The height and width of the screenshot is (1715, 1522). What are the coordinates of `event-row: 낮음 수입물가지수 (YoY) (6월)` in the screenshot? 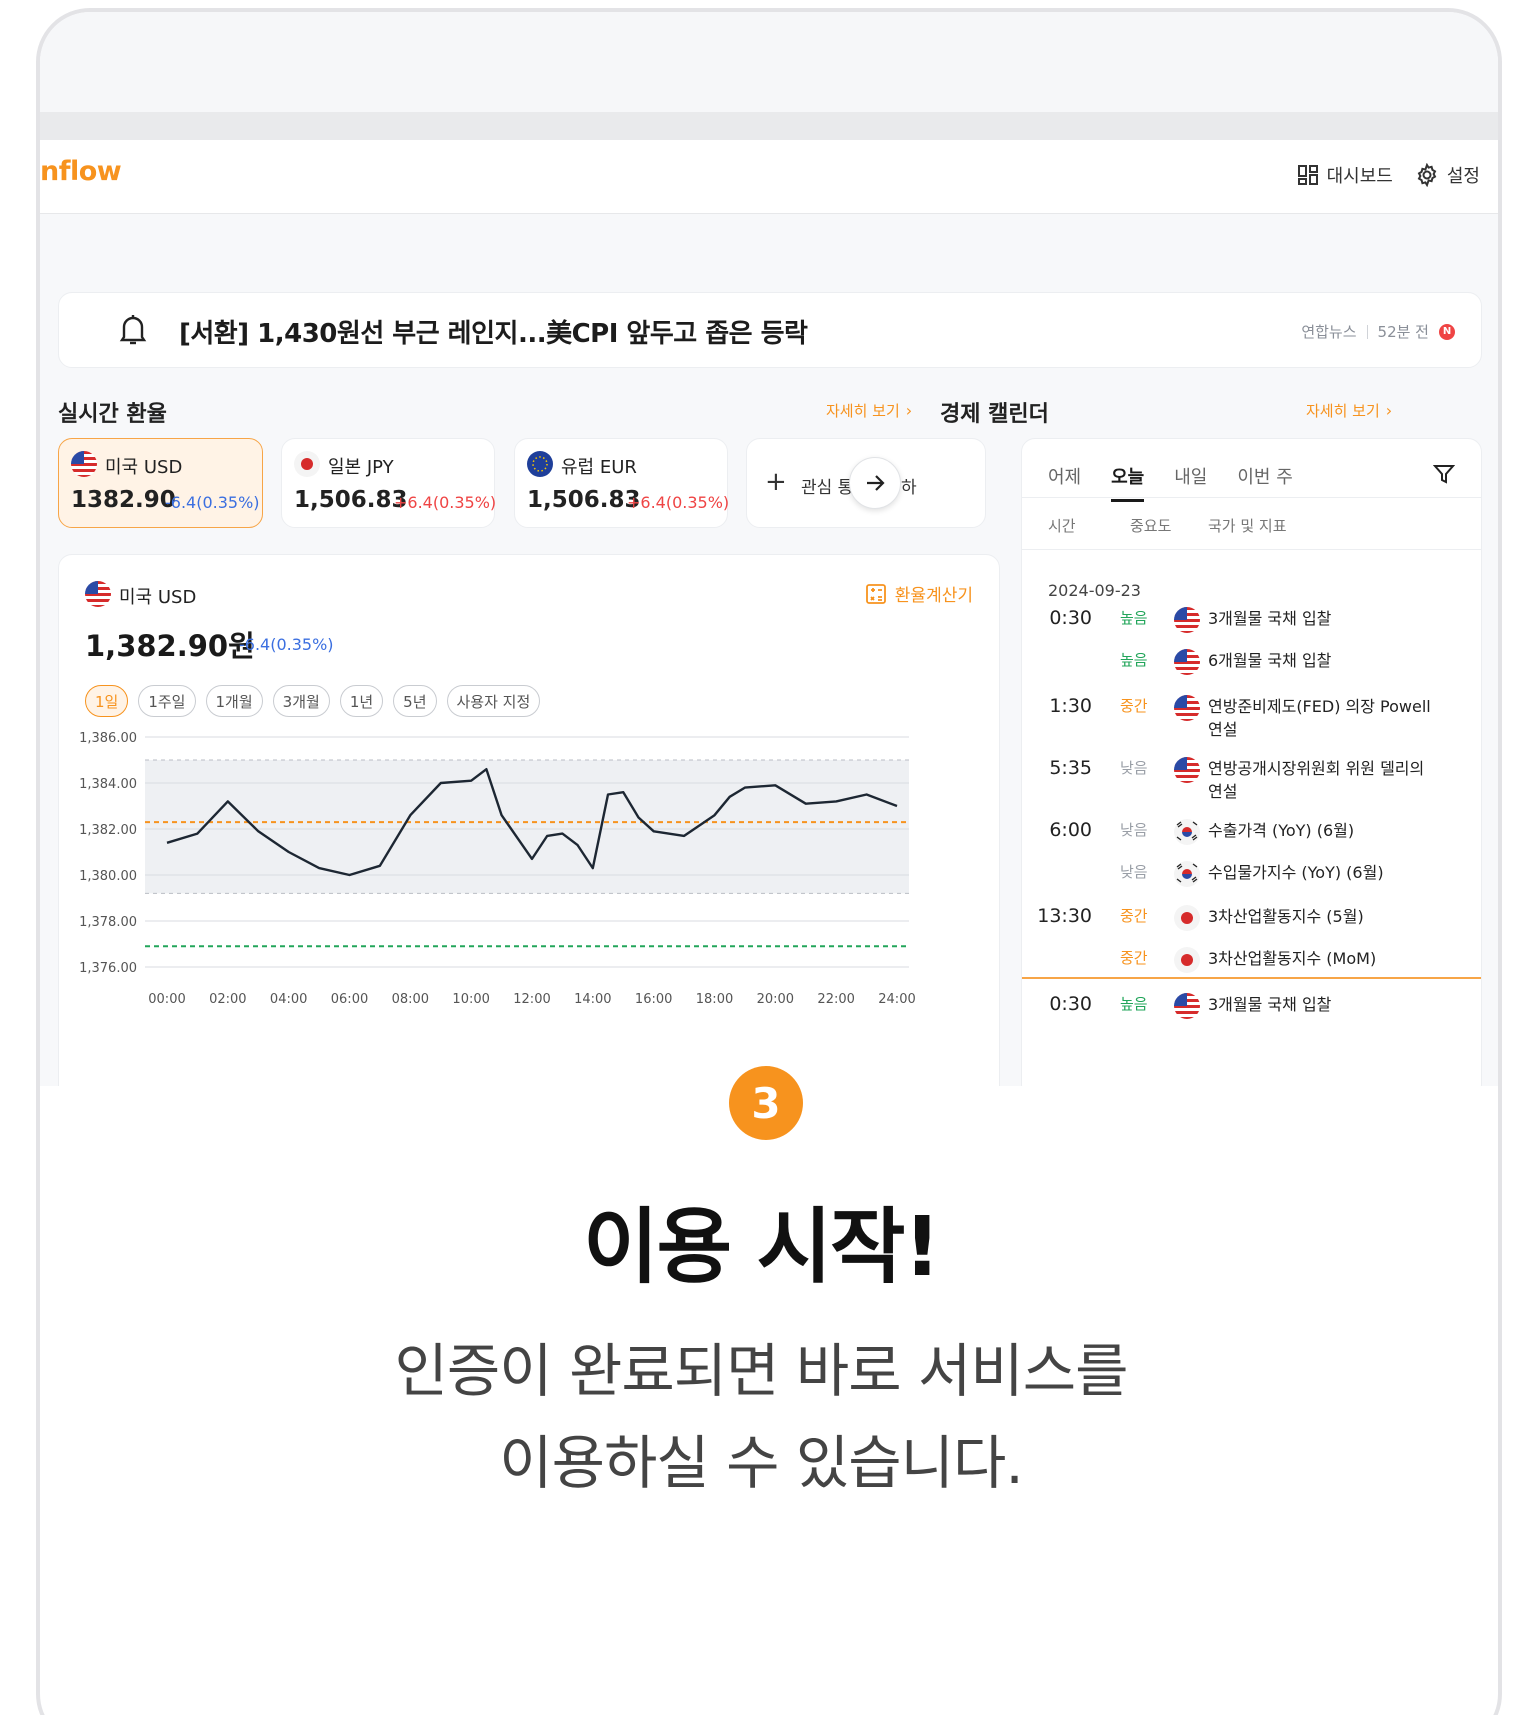 It's located at (1251, 881).